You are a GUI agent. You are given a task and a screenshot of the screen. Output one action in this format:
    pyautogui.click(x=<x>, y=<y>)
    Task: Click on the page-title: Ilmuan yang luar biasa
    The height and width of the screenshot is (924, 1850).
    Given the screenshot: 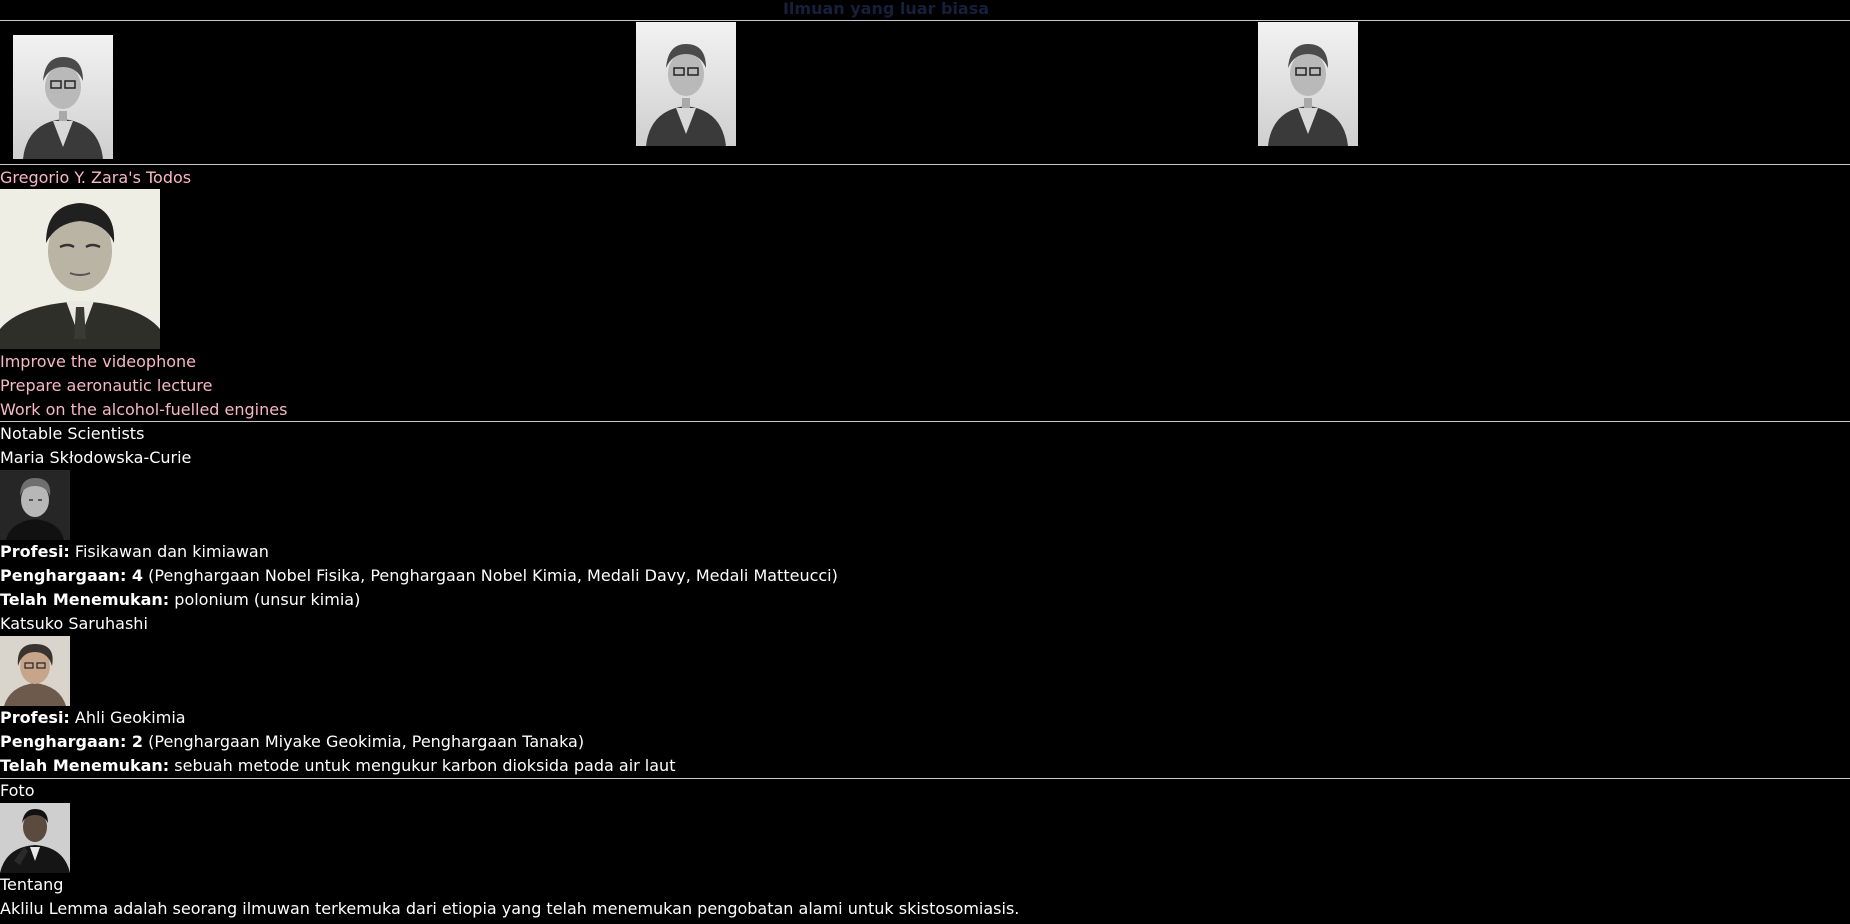 What is the action you would take?
    pyautogui.click(x=886, y=9)
    